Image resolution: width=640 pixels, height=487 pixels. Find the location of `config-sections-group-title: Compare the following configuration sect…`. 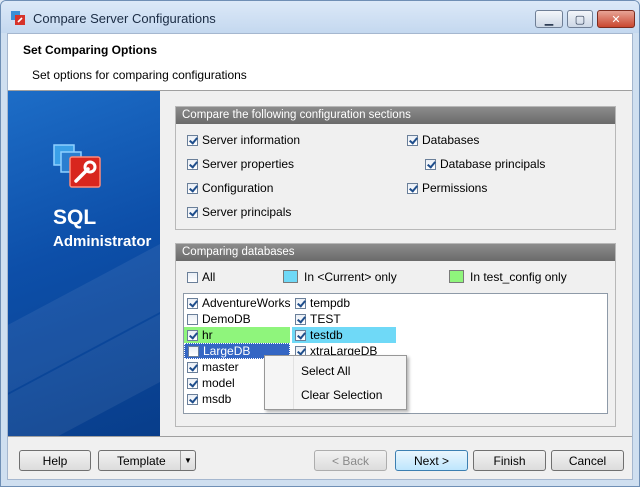

config-sections-group-title: Compare the following configuration sect… is located at coordinates (395, 115).